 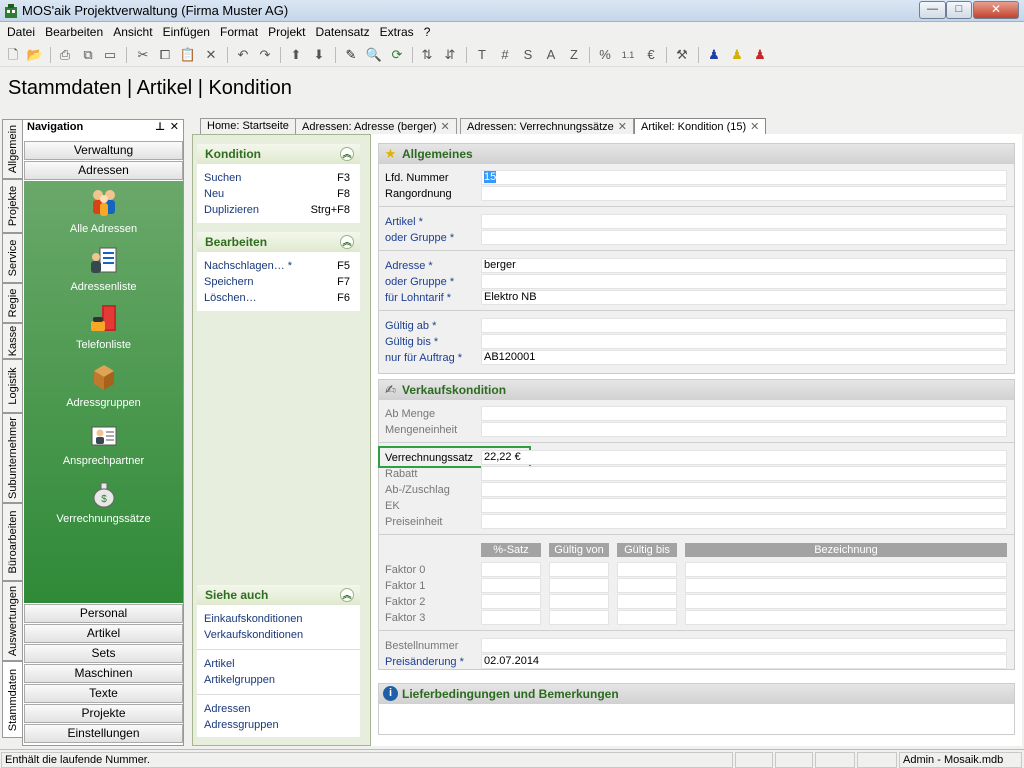 I want to click on faktor-3-bezeichnung, so click(x=846, y=617).